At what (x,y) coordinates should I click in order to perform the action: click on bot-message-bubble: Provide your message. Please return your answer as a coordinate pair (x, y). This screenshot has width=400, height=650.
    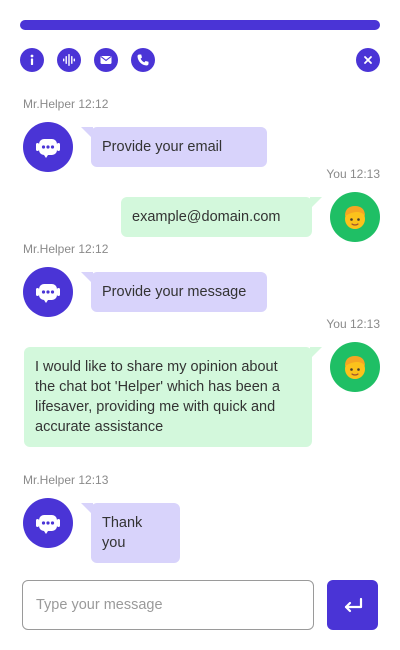
    Looking at the image, I should click on (174, 292).